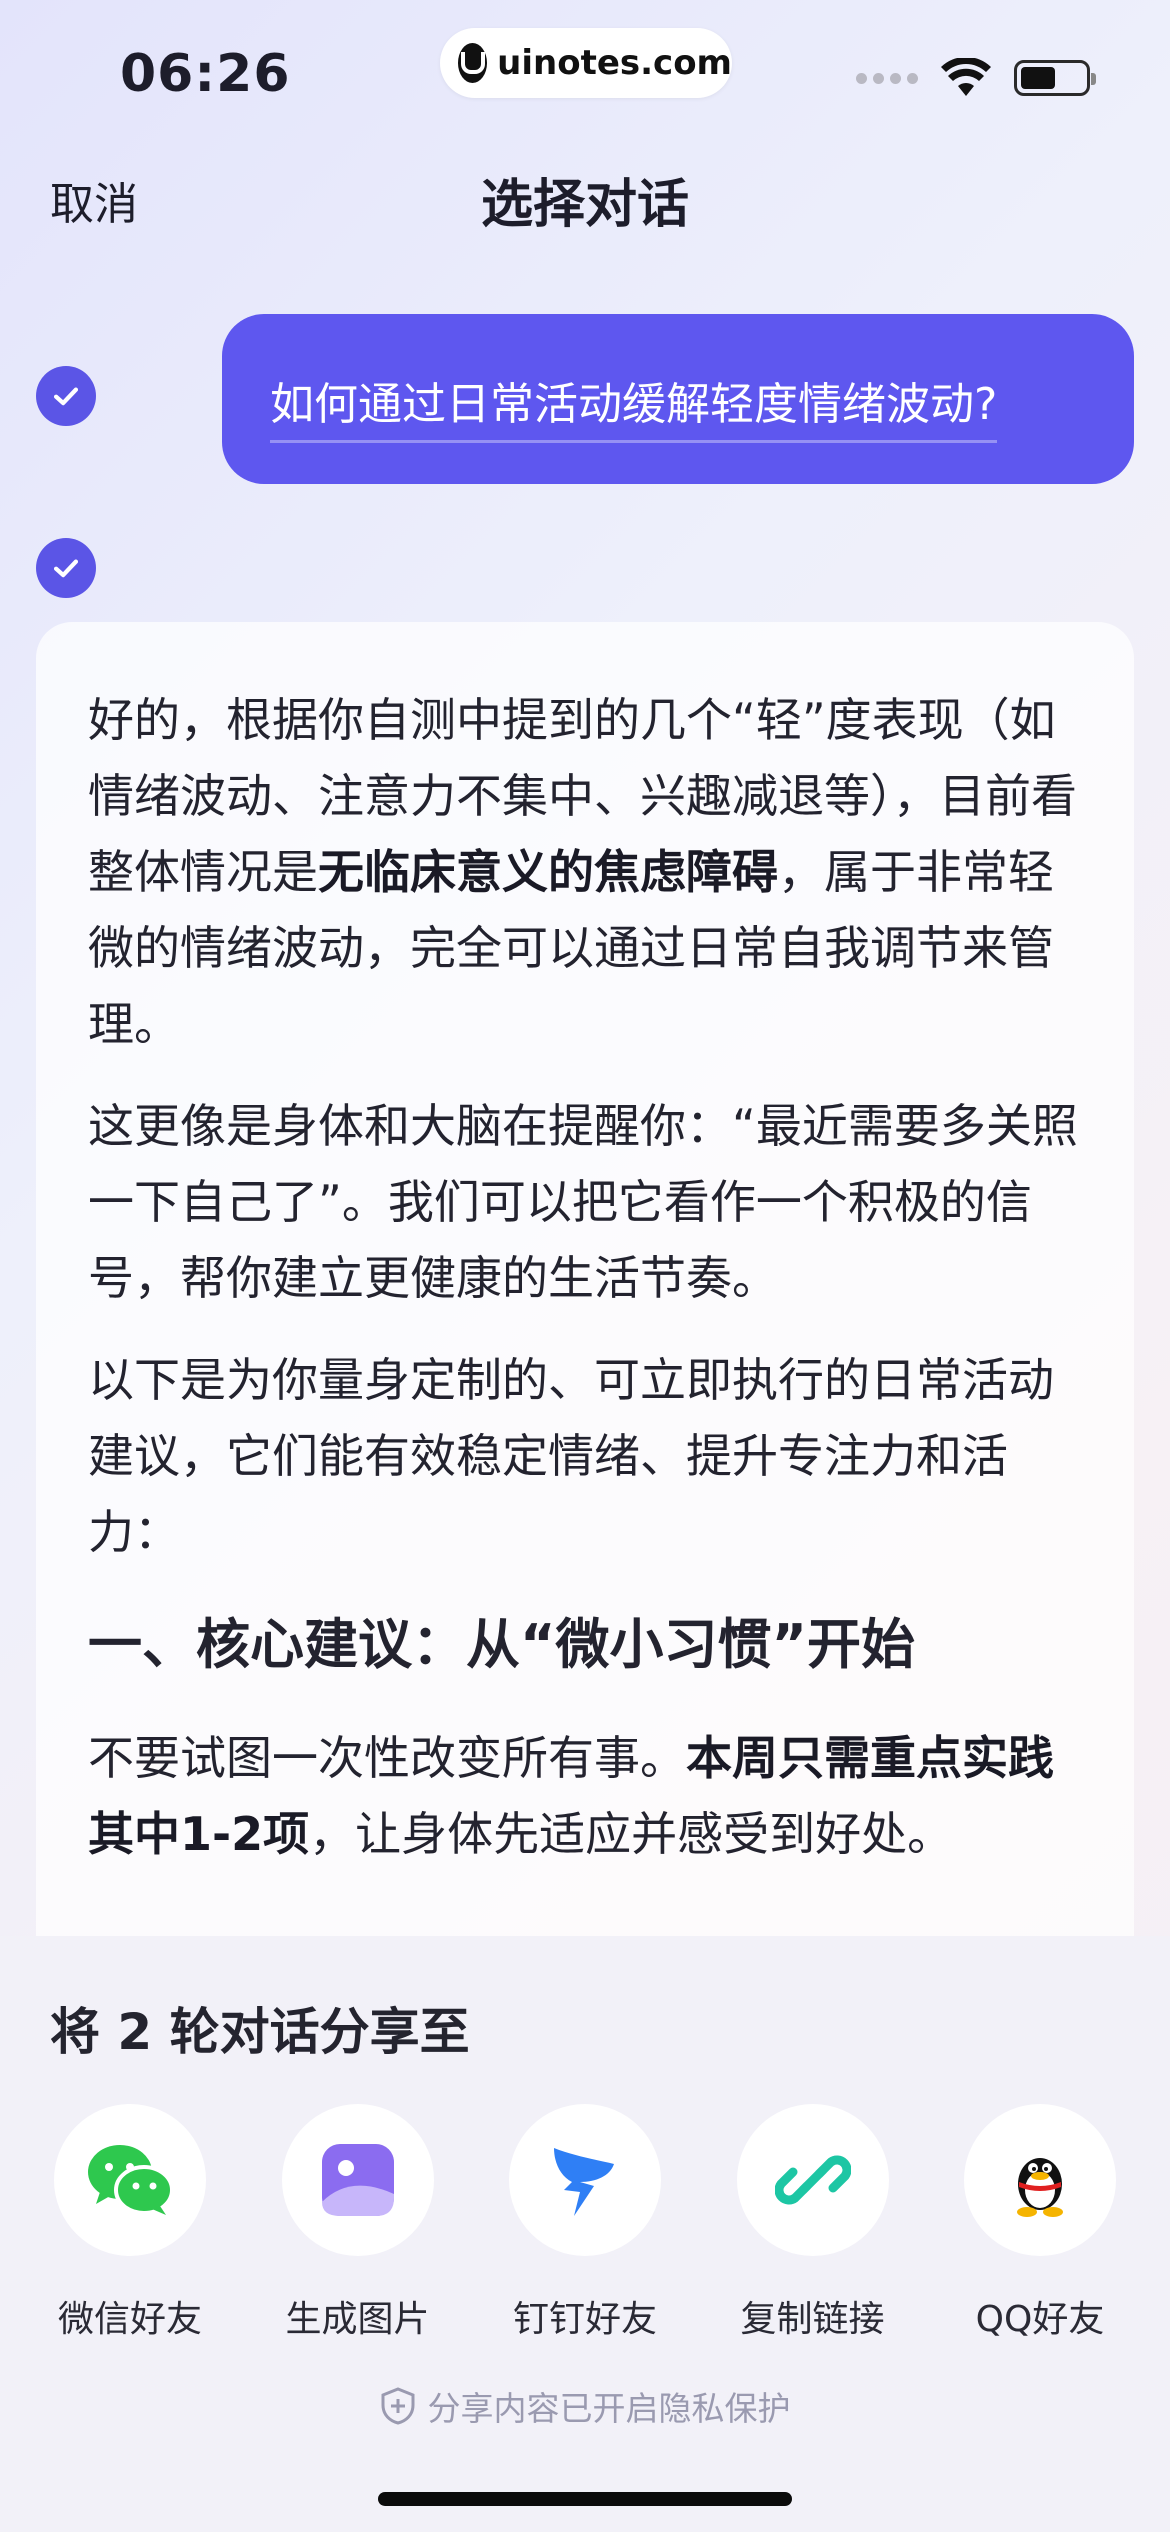  I want to click on wifi-icon, so click(966, 77).